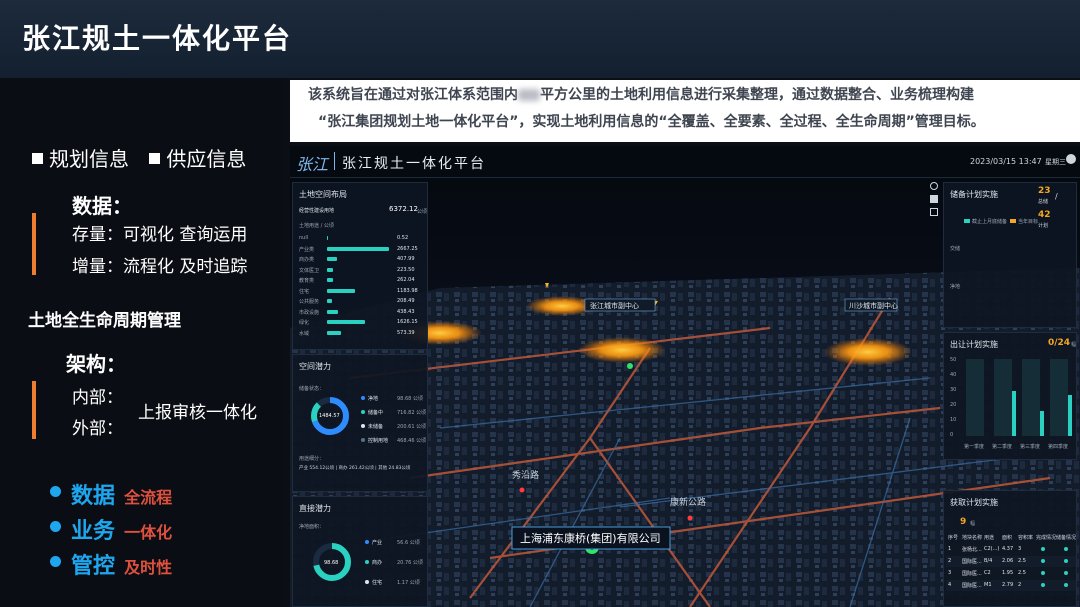 The width and height of the screenshot is (1080, 607). I want to click on panel-title: 土地空间布局, so click(323, 194).